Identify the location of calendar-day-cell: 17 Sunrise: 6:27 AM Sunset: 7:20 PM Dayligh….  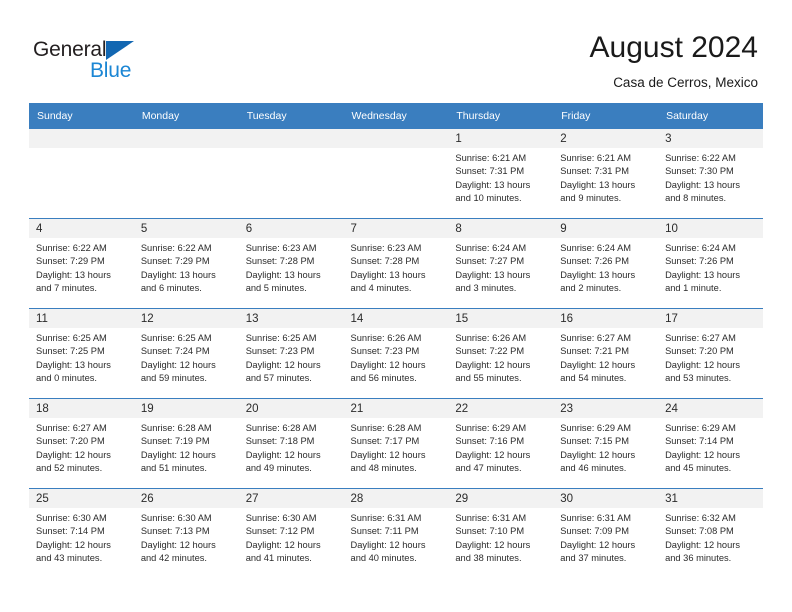
(710, 353).